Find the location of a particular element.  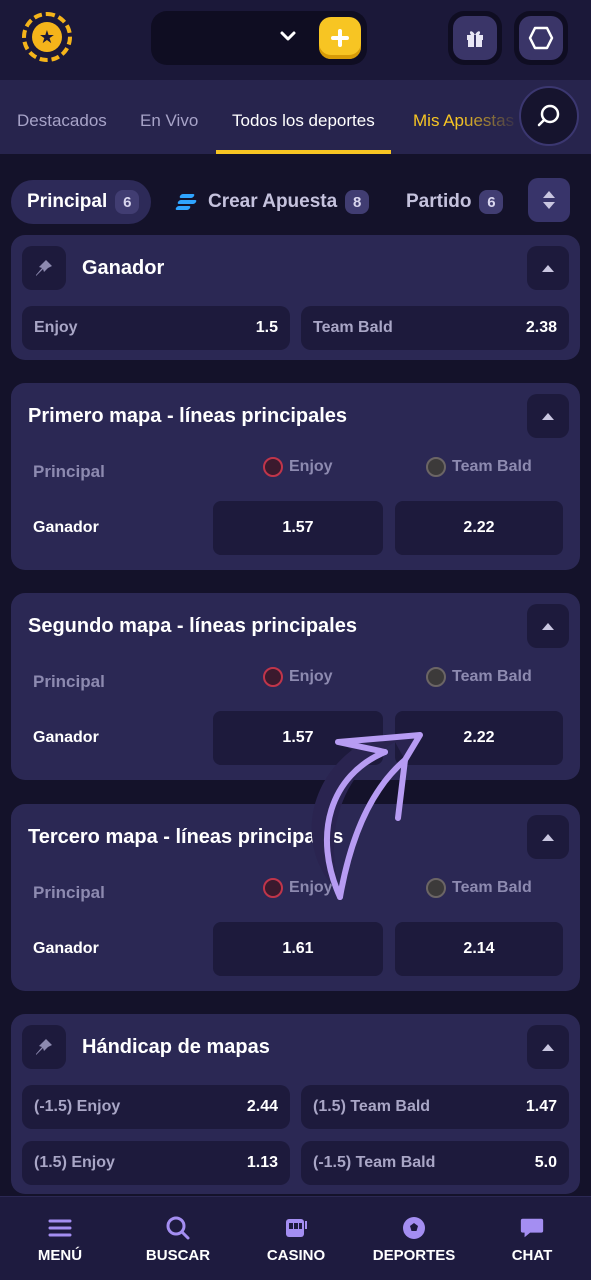

nav-casino: CASINO is located at coordinates (296, 1238).